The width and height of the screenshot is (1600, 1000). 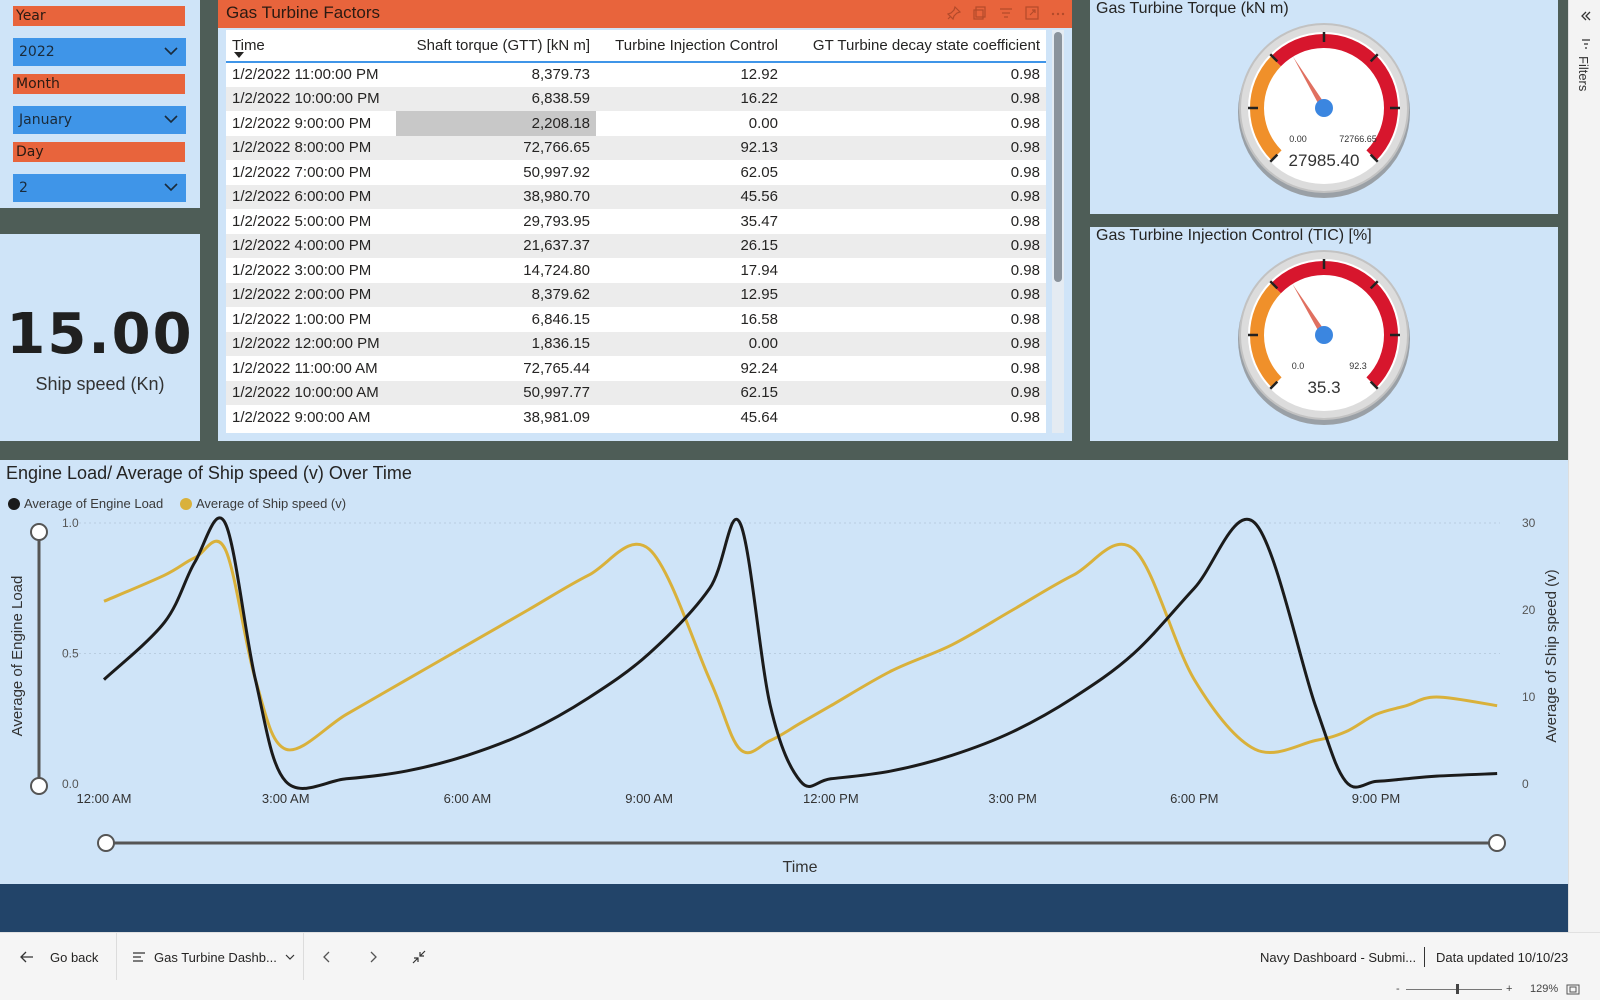 I want to click on cell-shaft-torque: 50,997.92, so click(x=496, y=172).